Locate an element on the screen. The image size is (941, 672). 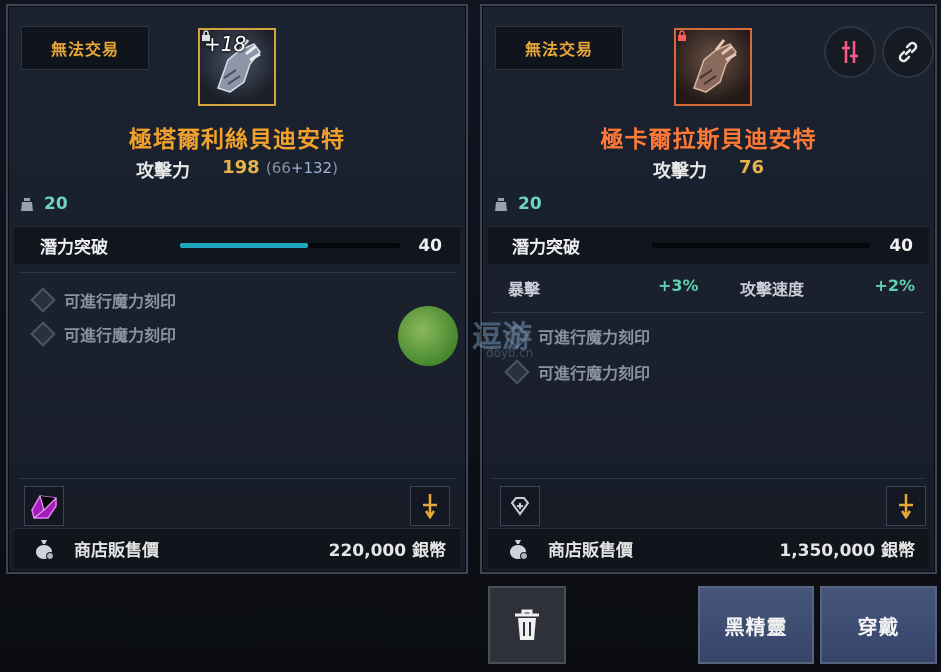
engrave-slot-1: 可進行魔力刻印 is located at coordinates (103, 300).